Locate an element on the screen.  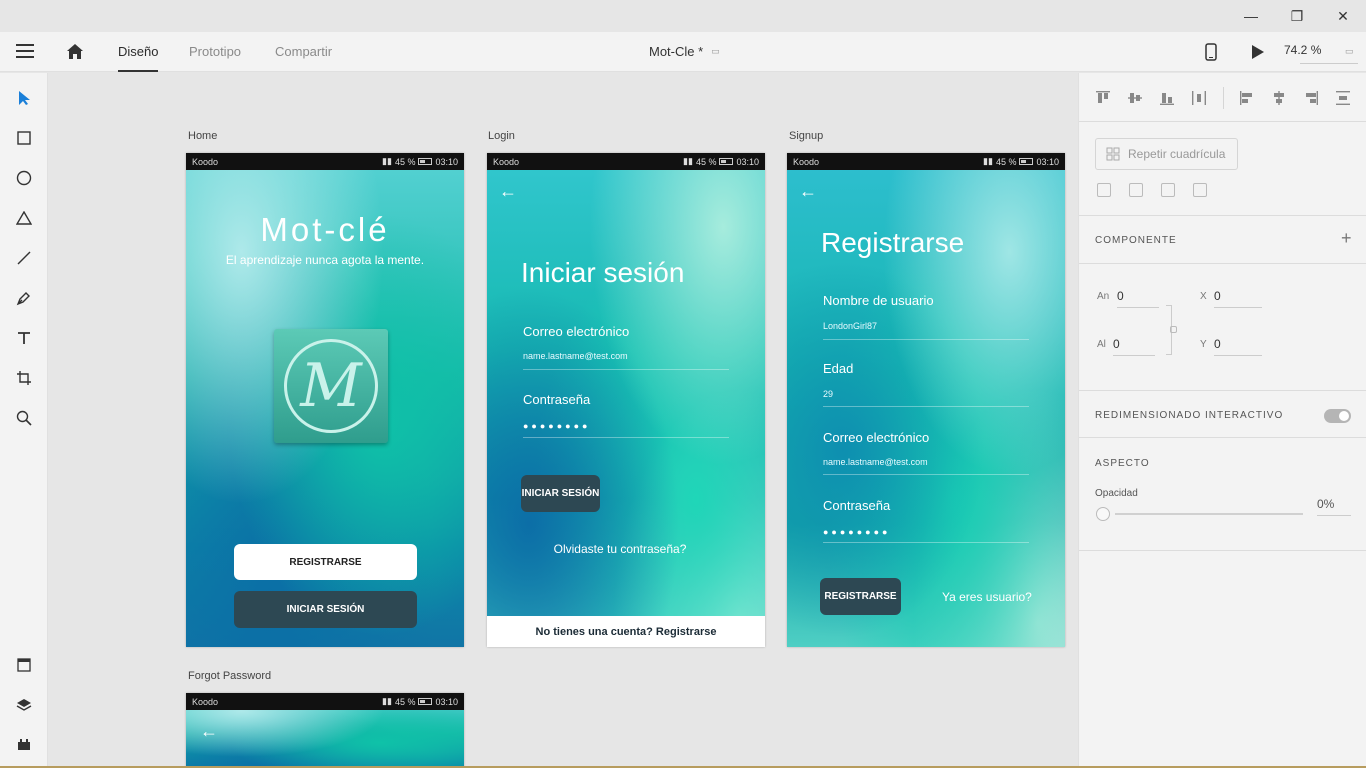
tab-design: Diseño is located at coordinates (138, 52).